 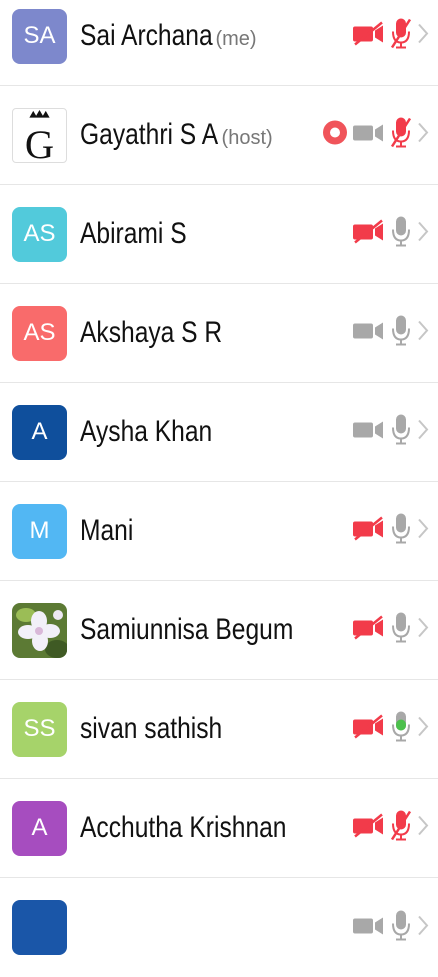 I want to click on participant-row: SA Sai Archana (me), so click(x=219, y=43).